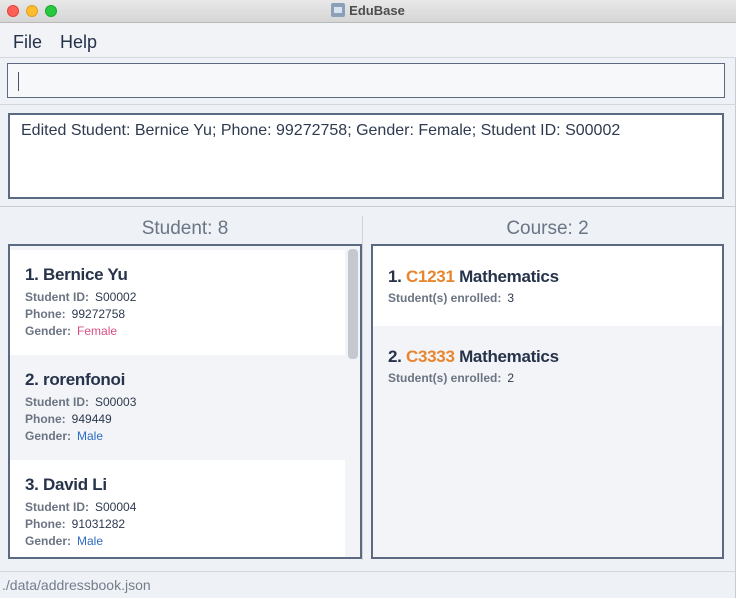 The height and width of the screenshot is (599, 740). What do you see at coordinates (78, 42) in the screenshot?
I see `menu-help: Help` at bounding box center [78, 42].